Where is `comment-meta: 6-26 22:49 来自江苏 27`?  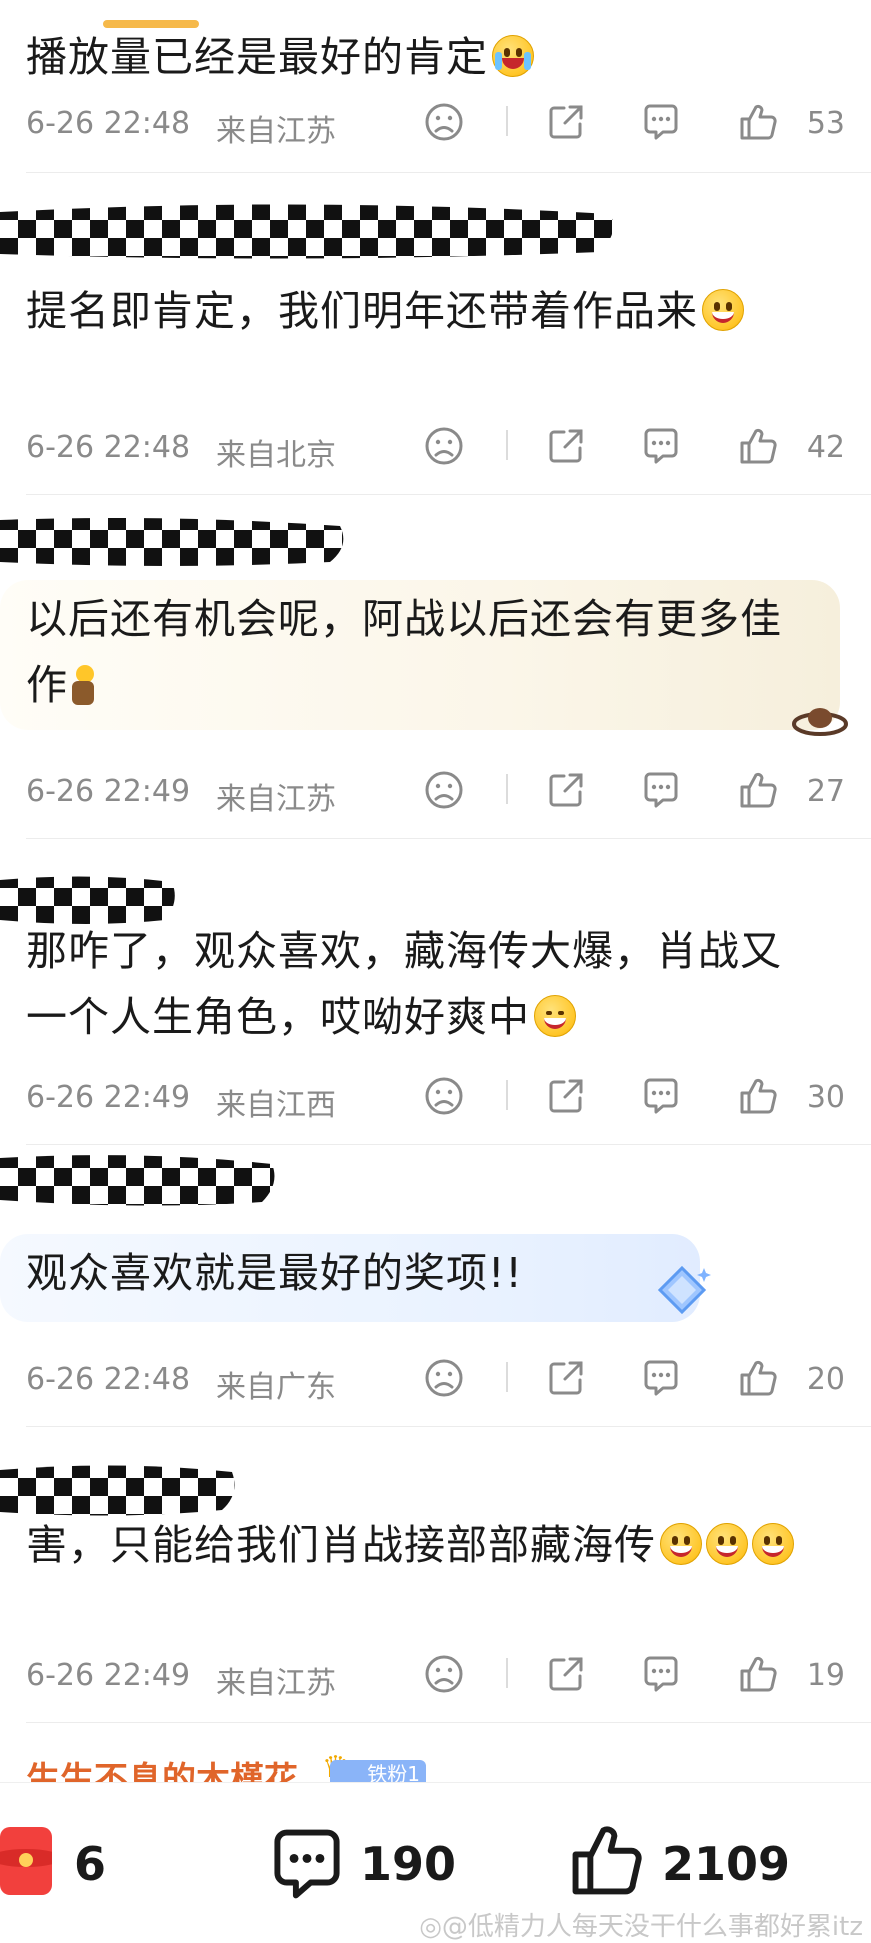
comment-meta: 6-26 22:49 来自江苏 27 is located at coordinates (435, 792).